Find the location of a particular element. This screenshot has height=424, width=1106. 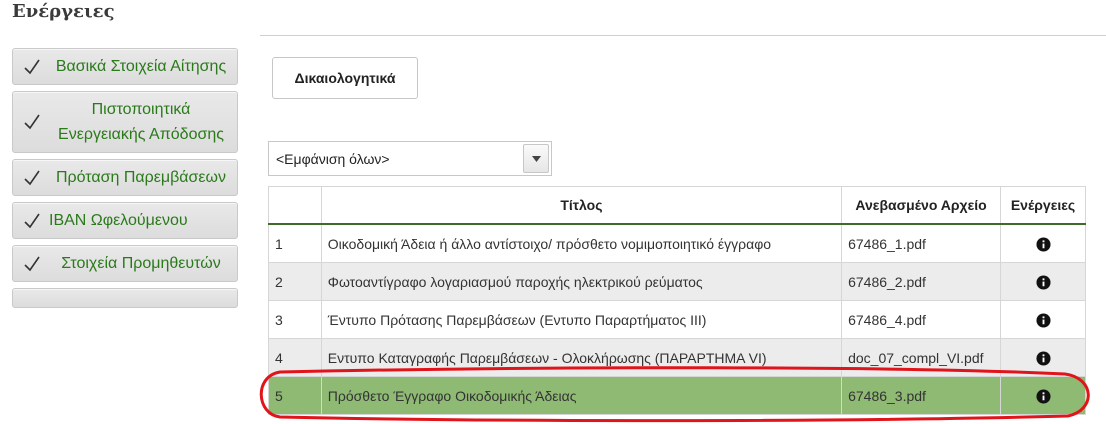

row-file: 67486_4.pdf is located at coordinates (921, 319).